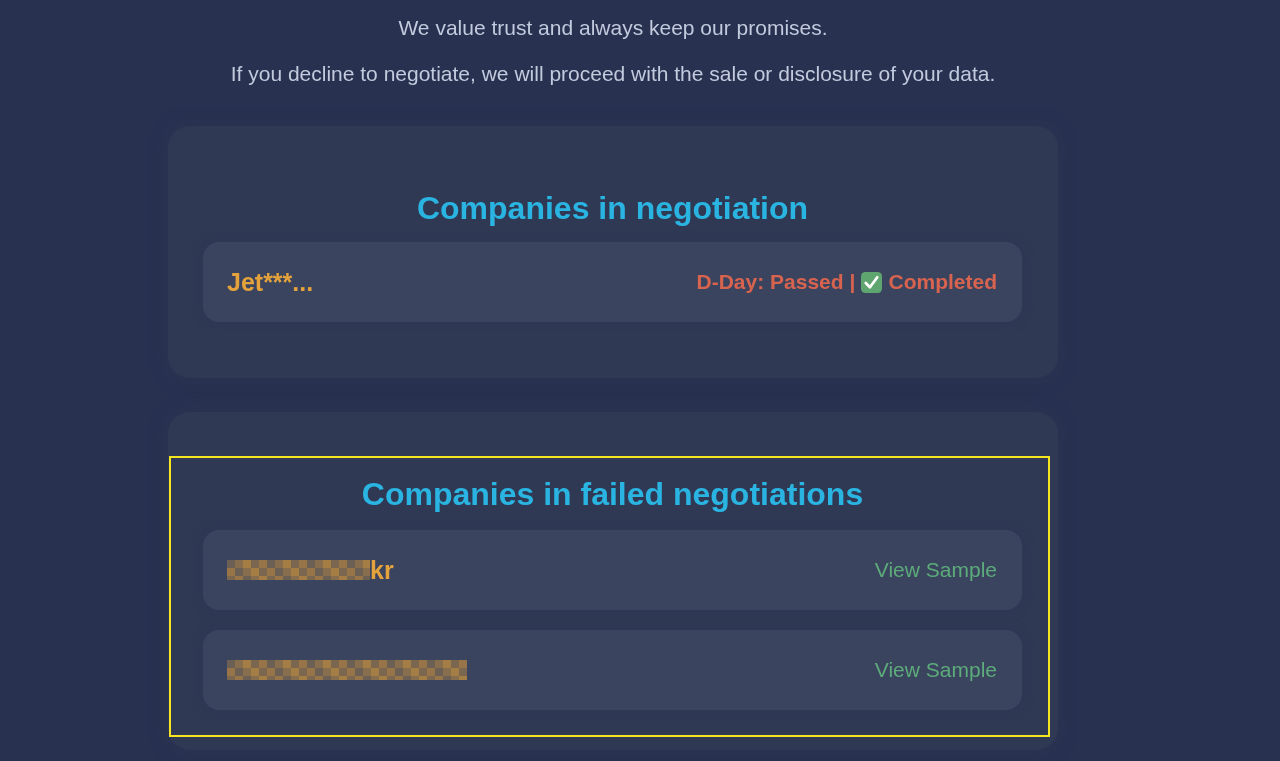 The height and width of the screenshot is (761, 1280). I want to click on section-title: Companies in negotiation, so click(612, 208).